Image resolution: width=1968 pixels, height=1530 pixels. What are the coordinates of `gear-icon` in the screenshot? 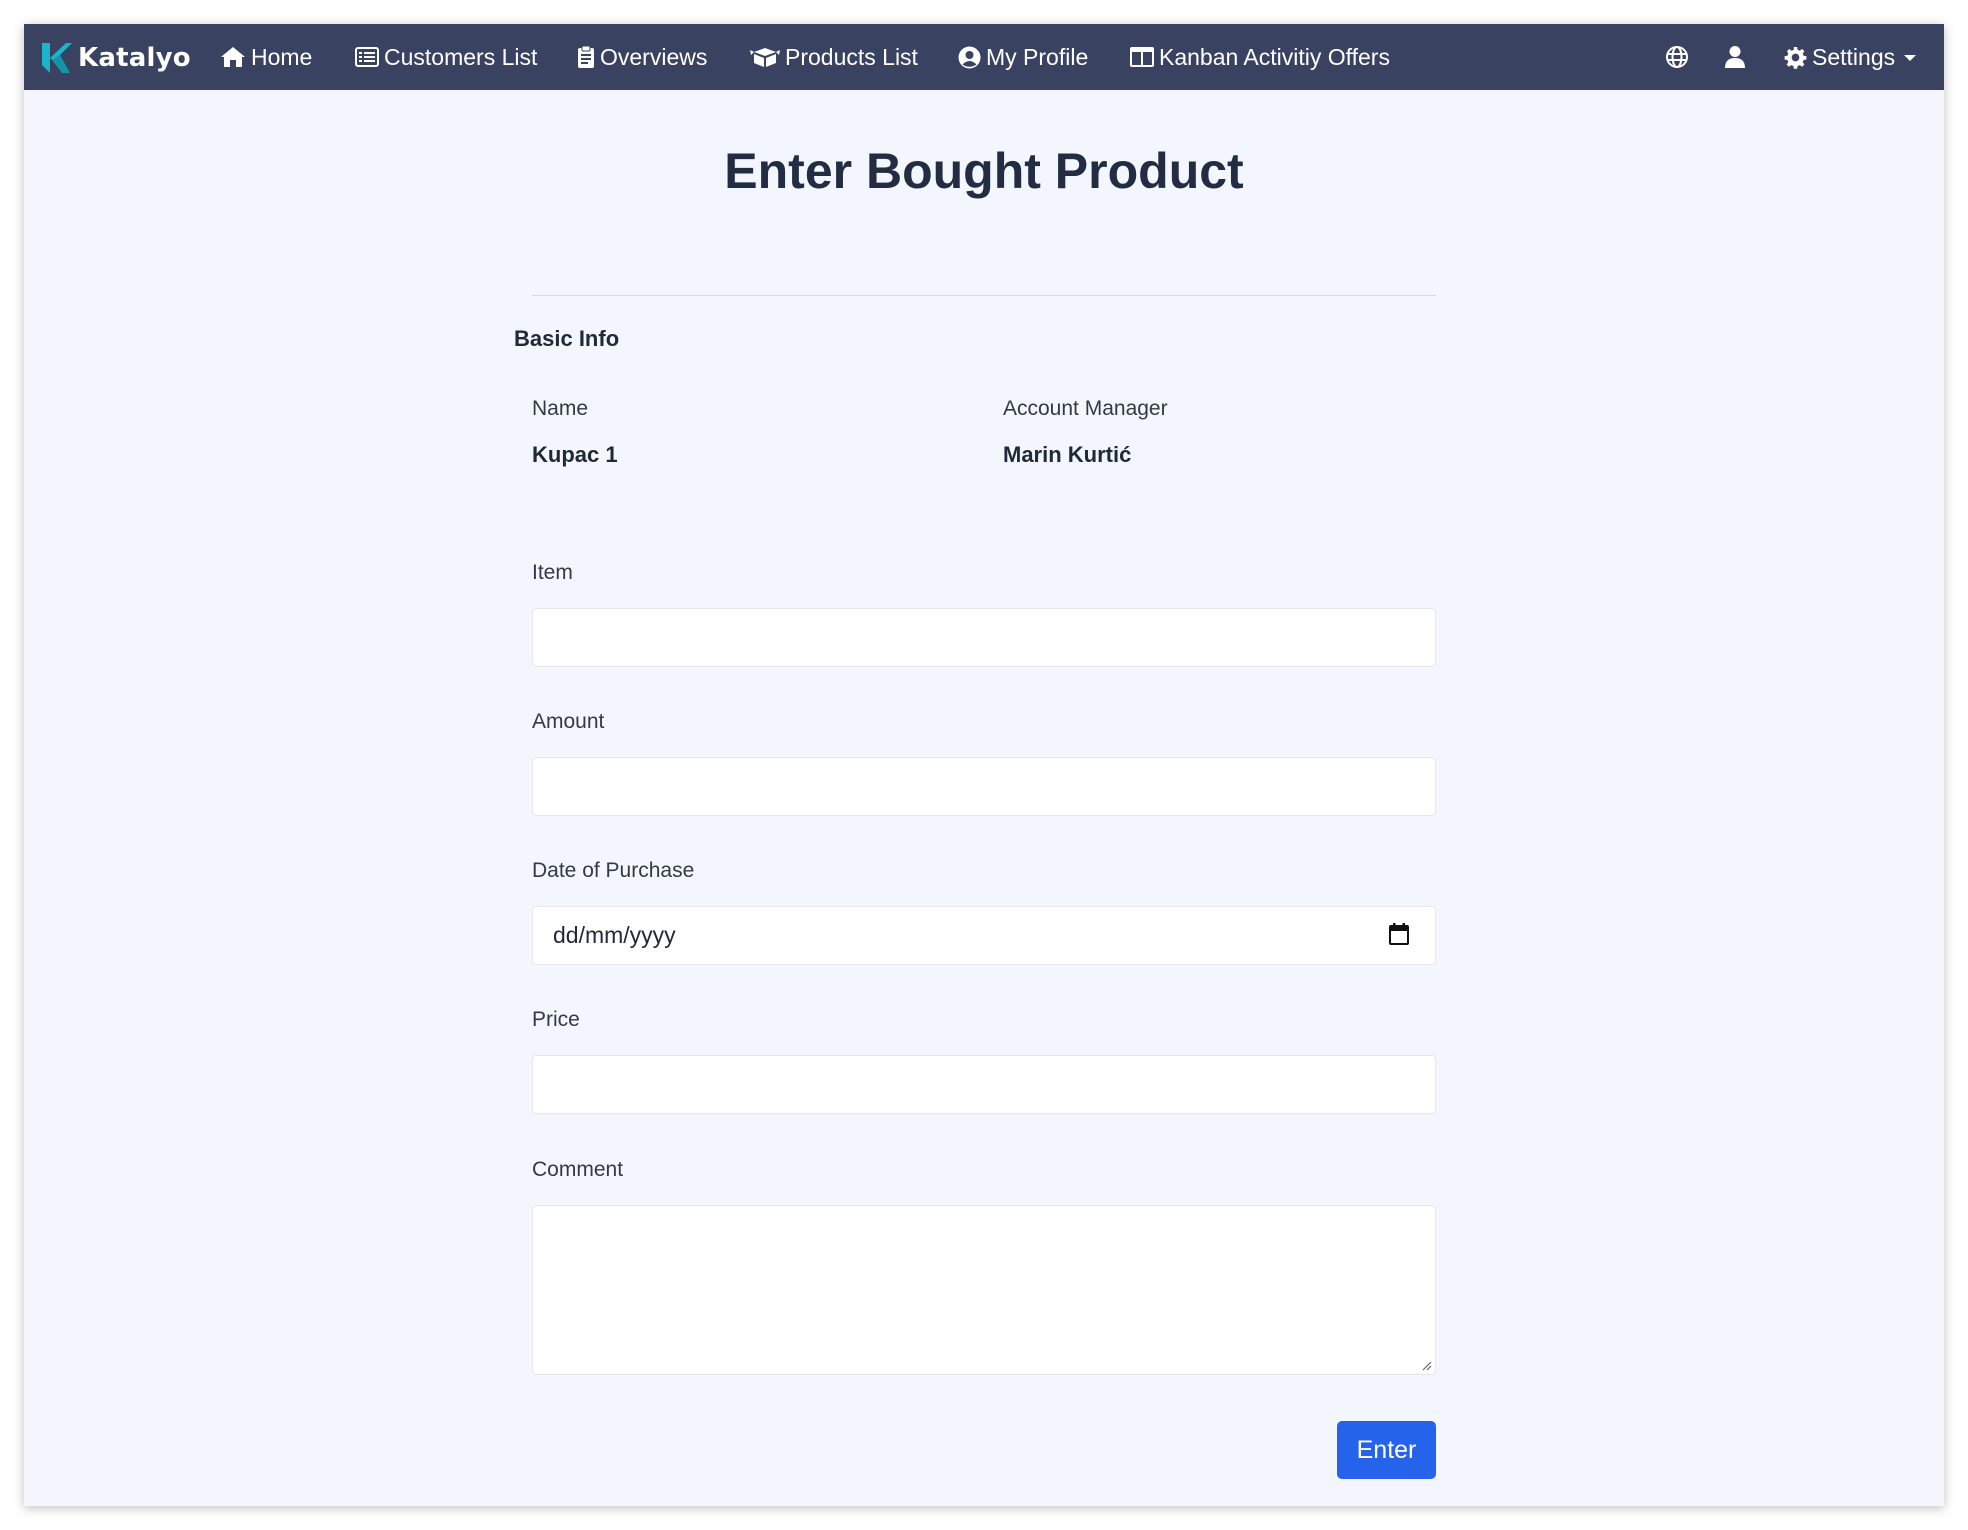 It's located at (1795, 57).